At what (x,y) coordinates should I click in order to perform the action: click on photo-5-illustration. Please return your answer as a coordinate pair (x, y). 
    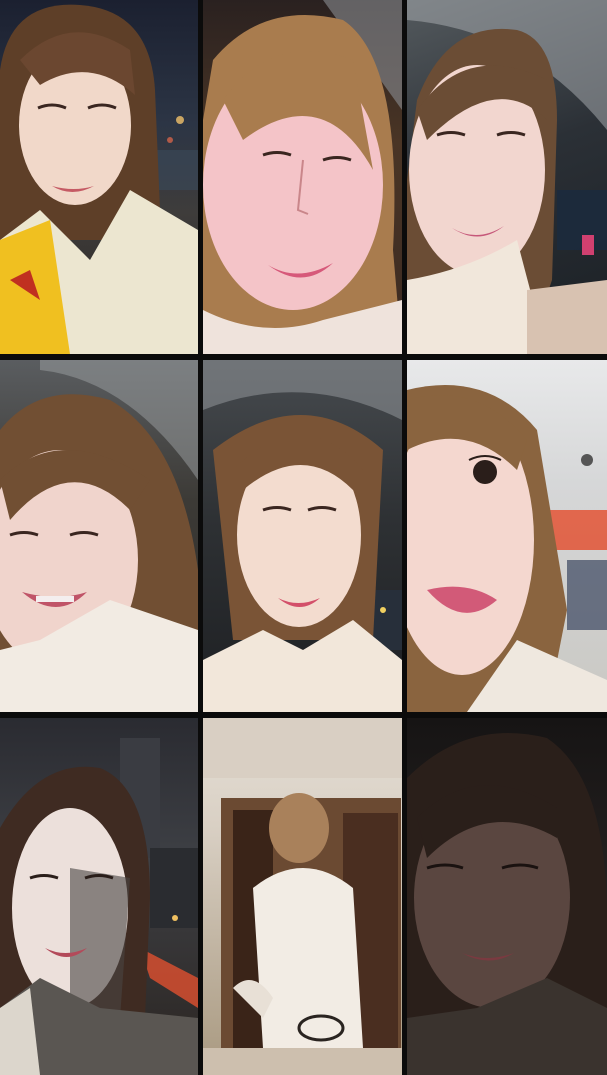
    Looking at the image, I should click on (302, 536).